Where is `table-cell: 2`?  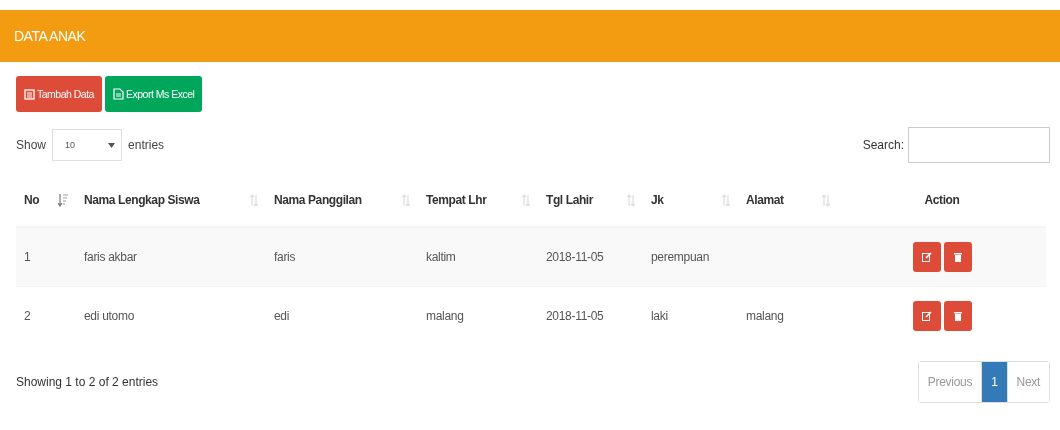
table-cell: 2 is located at coordinates (27, 316).